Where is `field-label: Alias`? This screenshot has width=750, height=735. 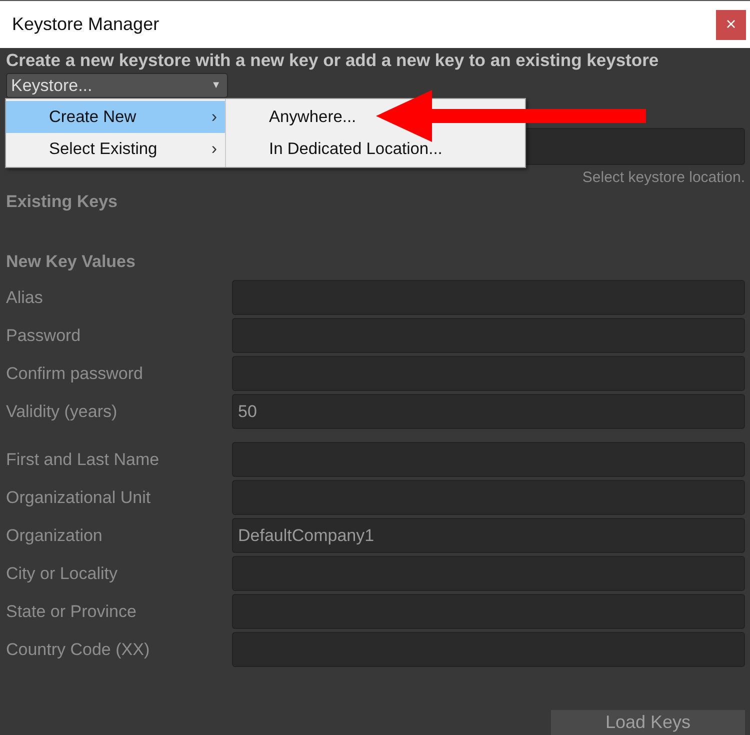 field-label: Alias is located at coordinates (25, 298).